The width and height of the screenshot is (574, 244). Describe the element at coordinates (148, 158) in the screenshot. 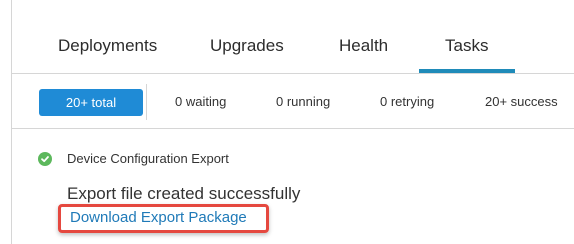

I see `task-title: Device Configuration Export` at that location.